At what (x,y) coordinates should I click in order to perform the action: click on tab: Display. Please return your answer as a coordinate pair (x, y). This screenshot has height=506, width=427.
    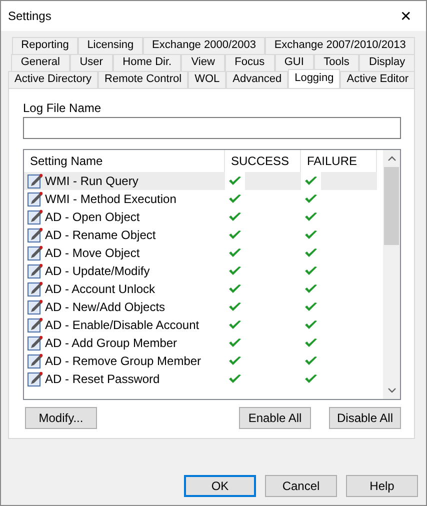
    Looking at the image, I should click on (387, 62).